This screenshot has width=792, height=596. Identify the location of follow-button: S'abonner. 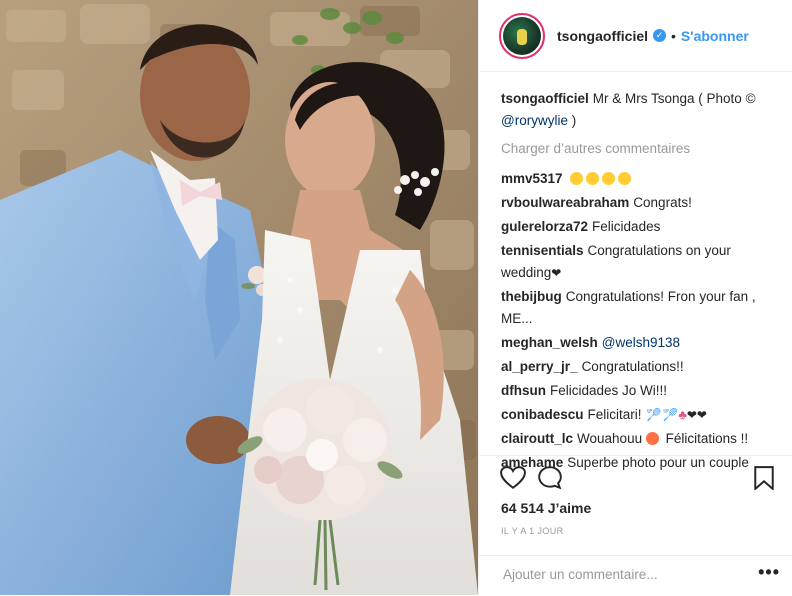
(715, 36).